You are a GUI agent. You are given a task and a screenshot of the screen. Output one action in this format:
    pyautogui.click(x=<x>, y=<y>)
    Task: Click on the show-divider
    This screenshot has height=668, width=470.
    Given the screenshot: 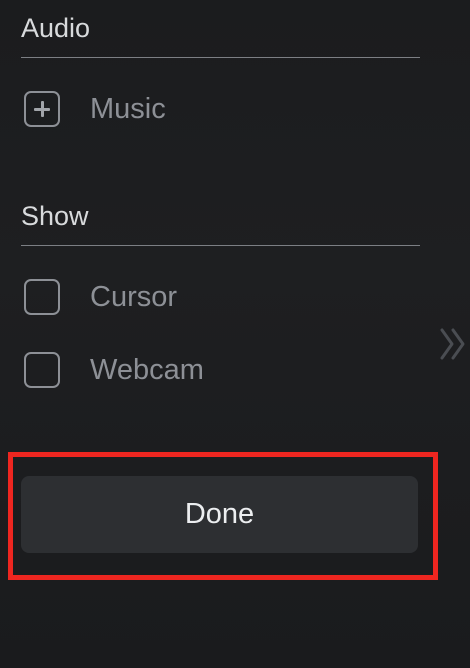 What is the action you would take?
    pyautogui.click(x=220, y=245)
    